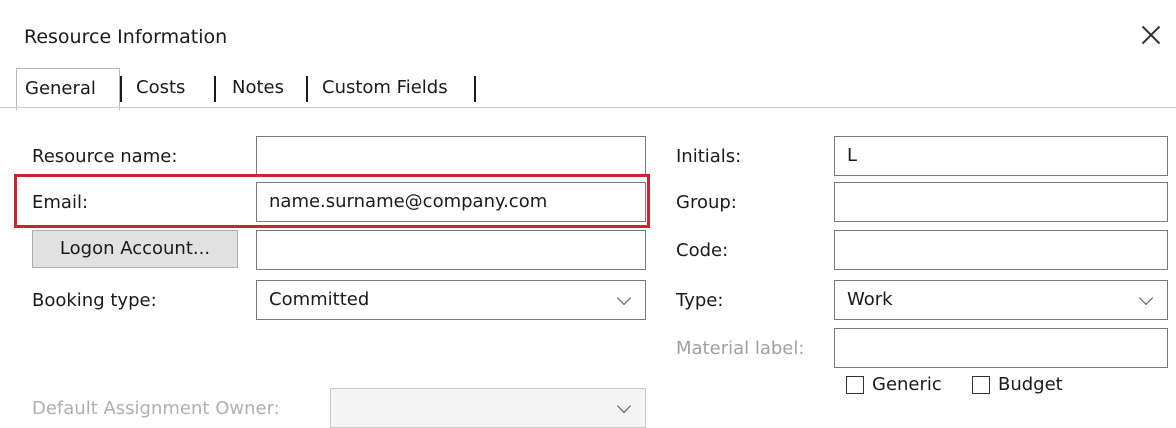 The height and width of the screenshot is (428, 1176). What do you see at coordinates (588, 107) in the screenshot?
I see `tab-divider` at bounding box center [588, 107].